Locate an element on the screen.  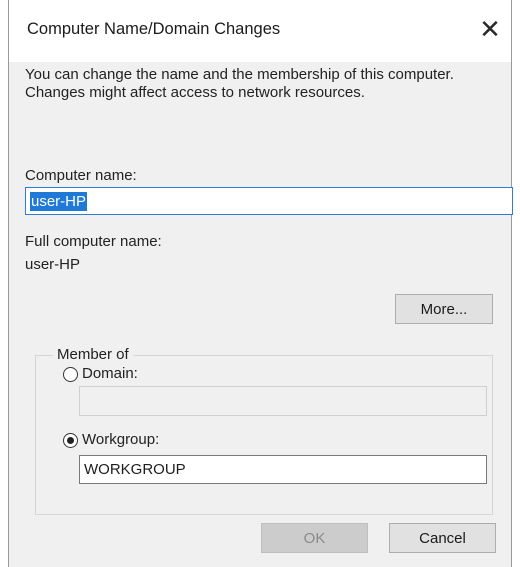
domain-radio is located at coordinates (70, 374).